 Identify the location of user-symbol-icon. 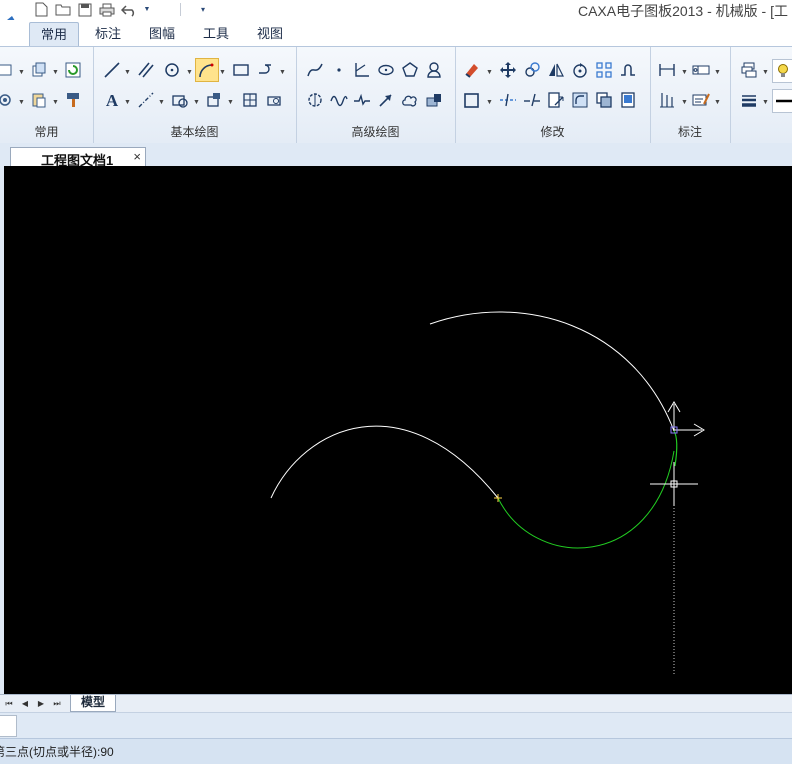
(434, 70).